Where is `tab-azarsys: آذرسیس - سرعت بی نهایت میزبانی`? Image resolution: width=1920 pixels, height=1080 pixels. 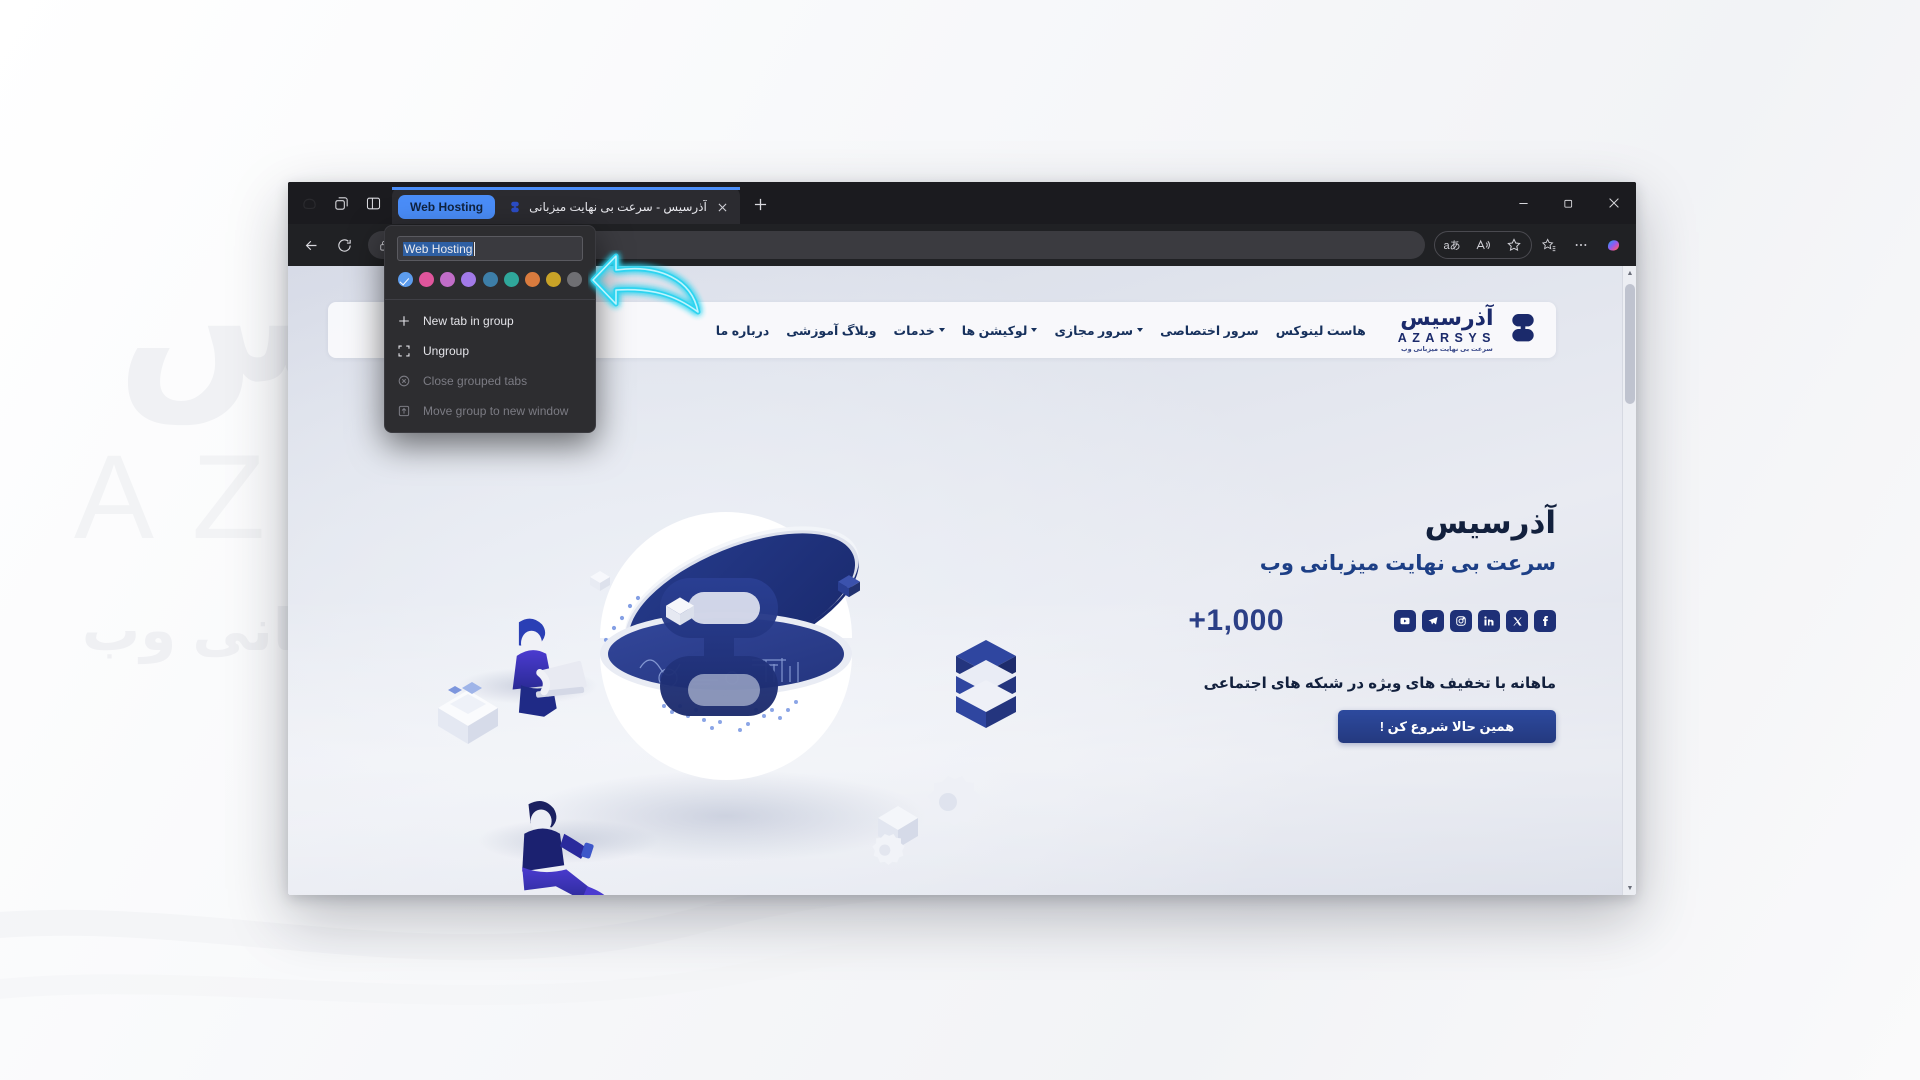 tab-azarsys: آذرسیس - سرعت بی نهایت میزبانی is located at coordinates (618, 207).